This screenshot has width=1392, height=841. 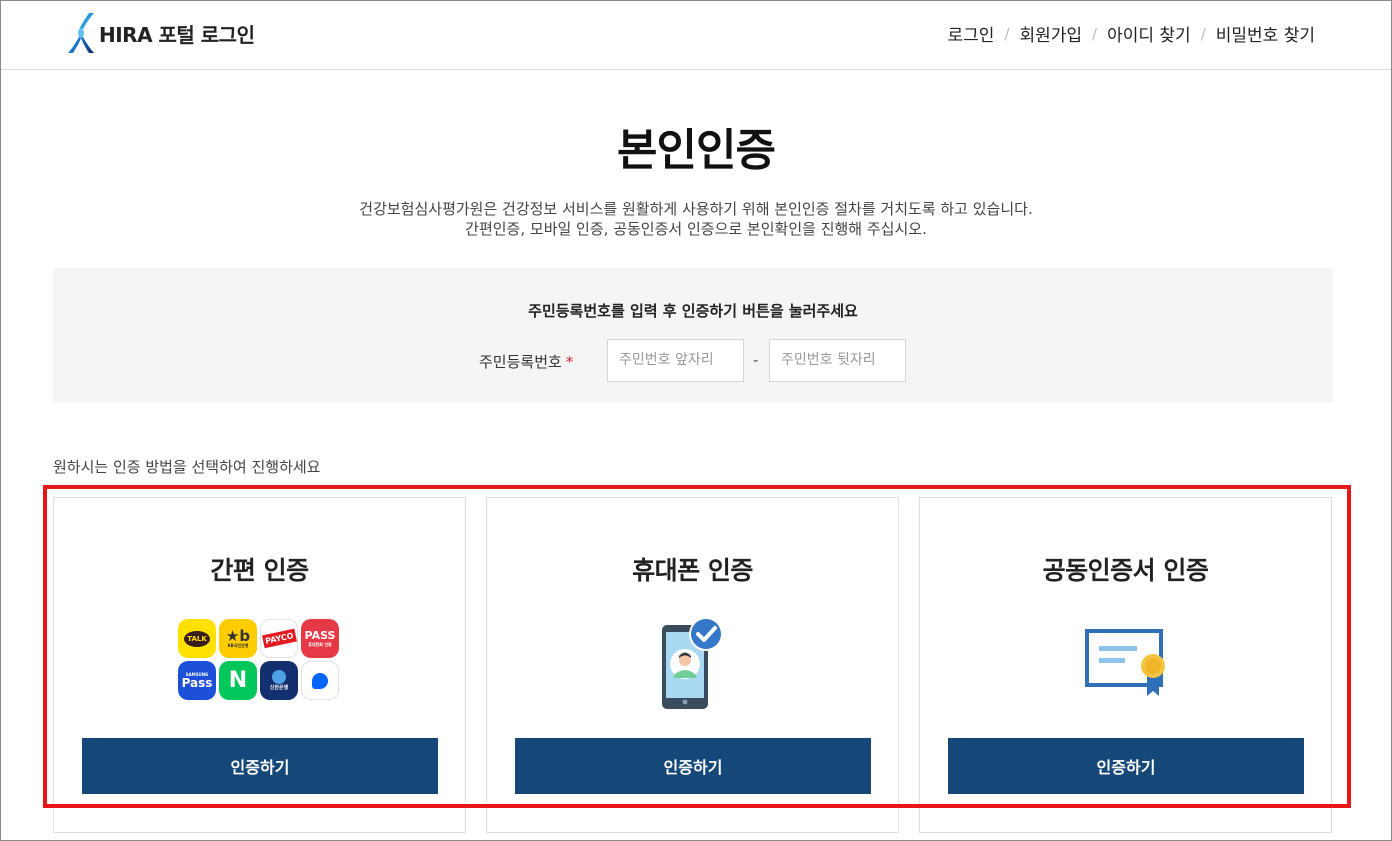 I want to click on mobile-phone-check-icon, so click(x=692, y=663).